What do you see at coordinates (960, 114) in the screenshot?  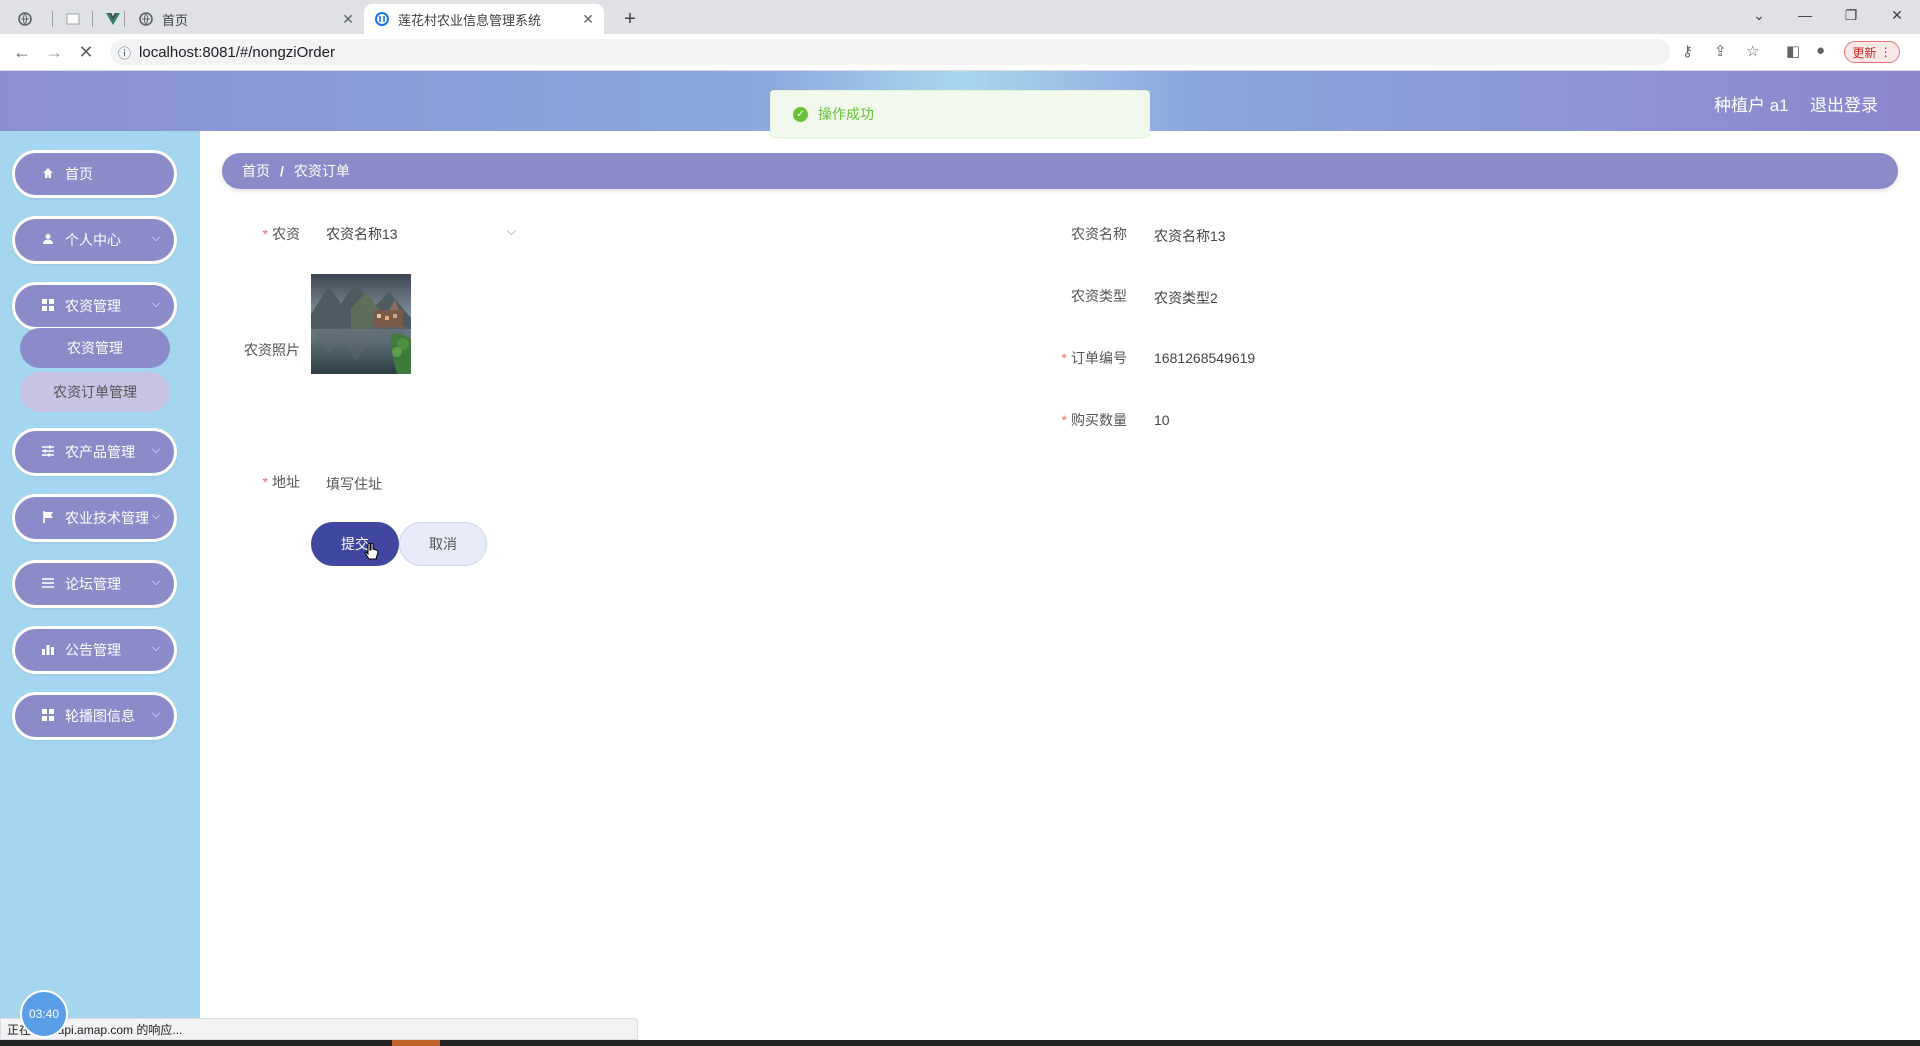 I see `success-toast: ✓ 操作成功` at bounding box center [960, 114].